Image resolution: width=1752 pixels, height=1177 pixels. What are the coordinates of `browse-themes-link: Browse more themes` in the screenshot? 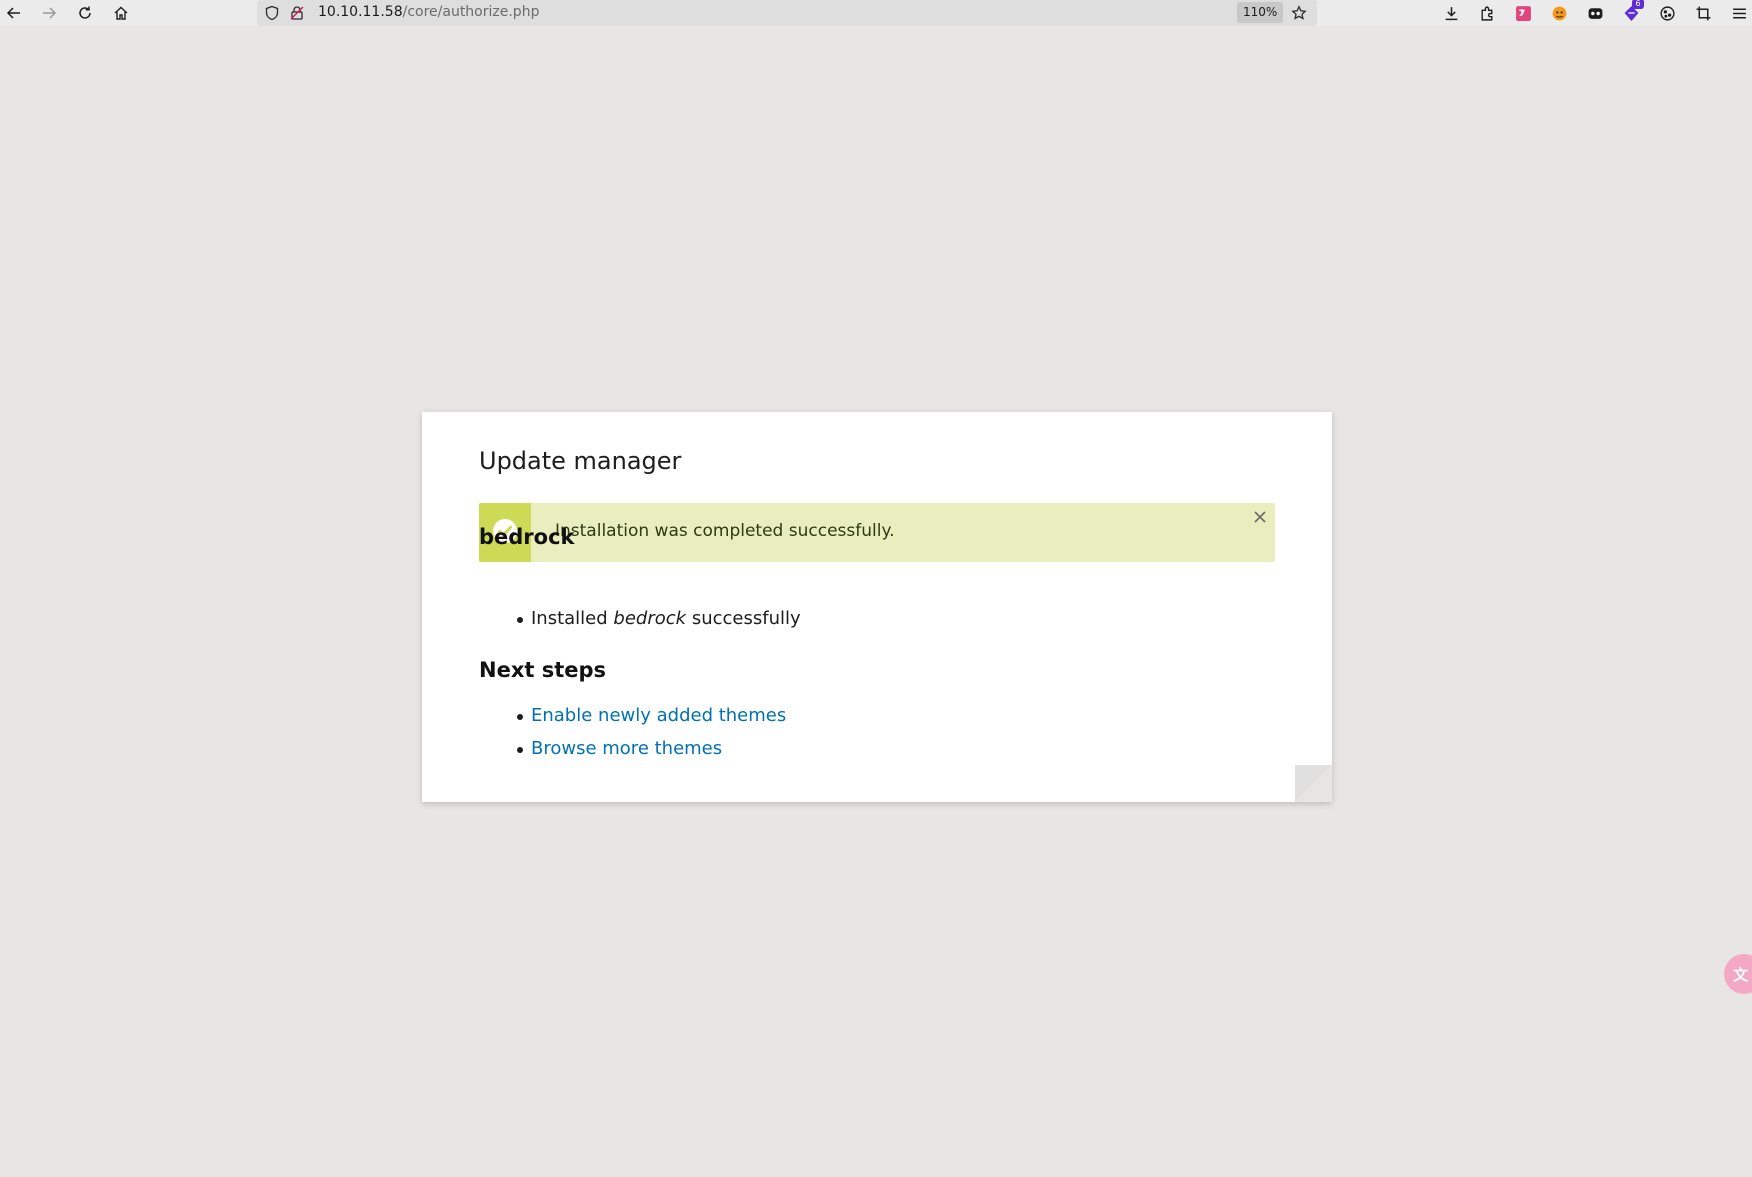 It's located at (626, 748).